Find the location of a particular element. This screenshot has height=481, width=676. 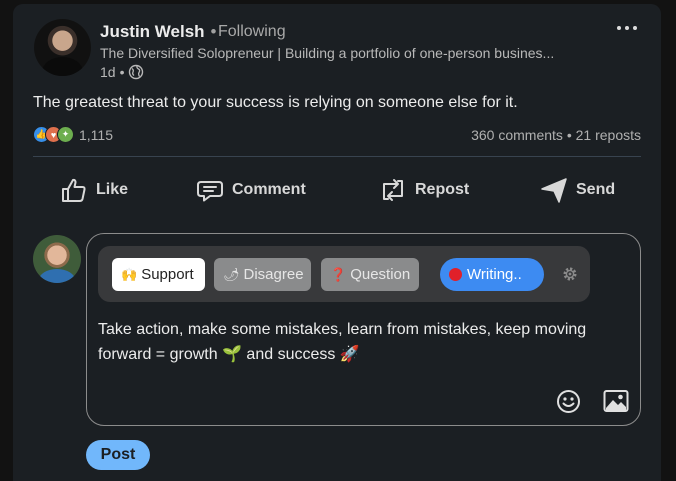

like-label: Like is located at coordinates (112, 189).